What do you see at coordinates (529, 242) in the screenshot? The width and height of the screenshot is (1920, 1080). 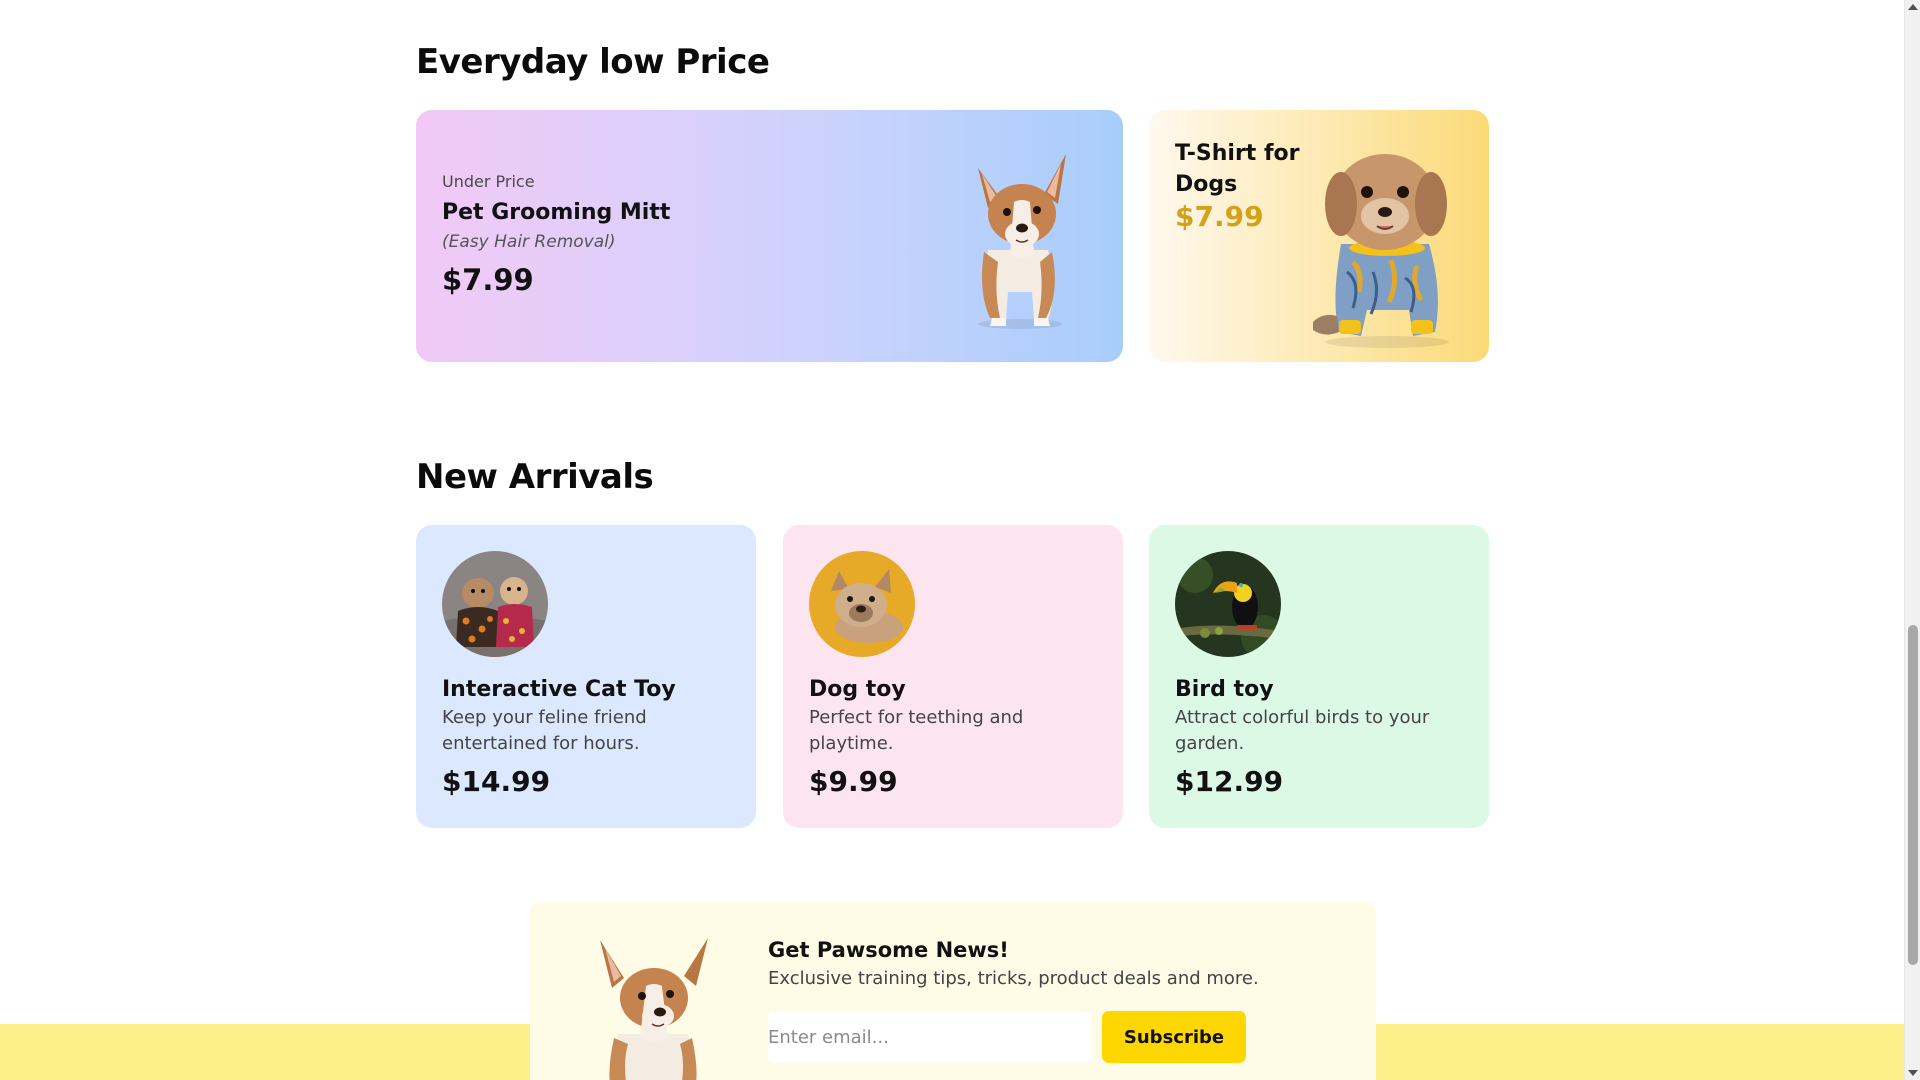 I see `deal-subtitle: (Easy Hair Removal)` at bounding box center [529, 242].